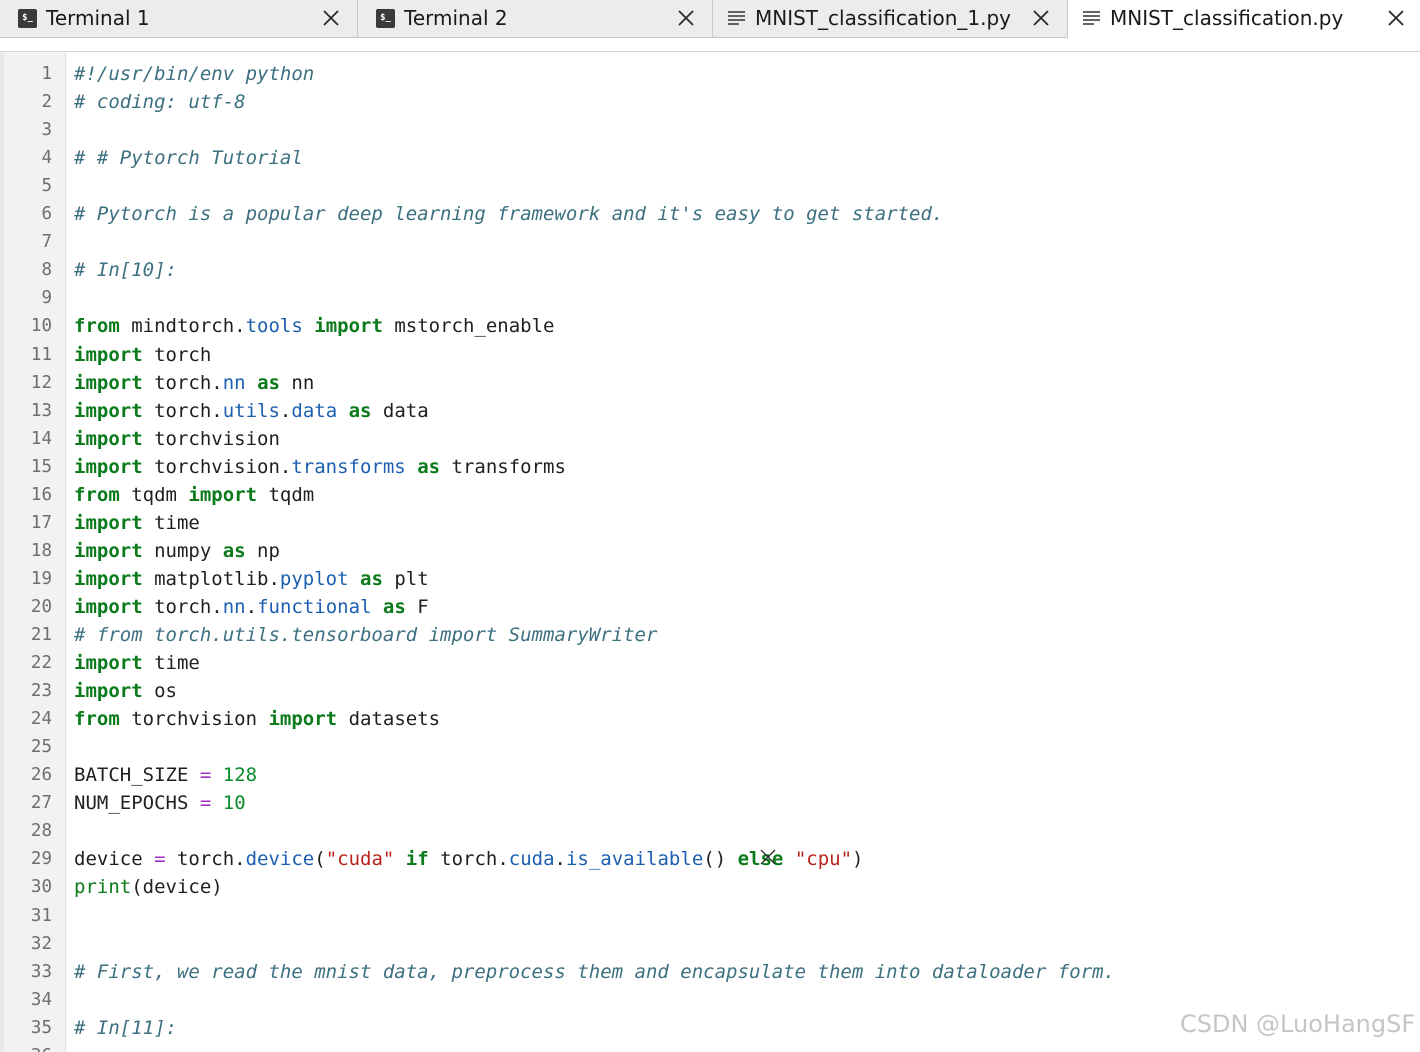  Describe the element at coordinates (710, 1047) in the screenshot. I see `code-line: 36` at that location.